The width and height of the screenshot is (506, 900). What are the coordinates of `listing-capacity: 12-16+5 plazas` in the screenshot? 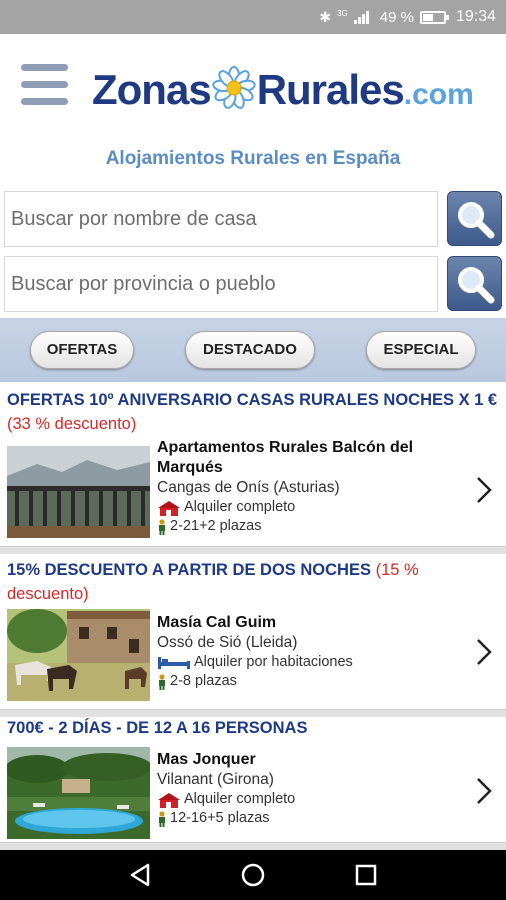 It's located at (312, 818).